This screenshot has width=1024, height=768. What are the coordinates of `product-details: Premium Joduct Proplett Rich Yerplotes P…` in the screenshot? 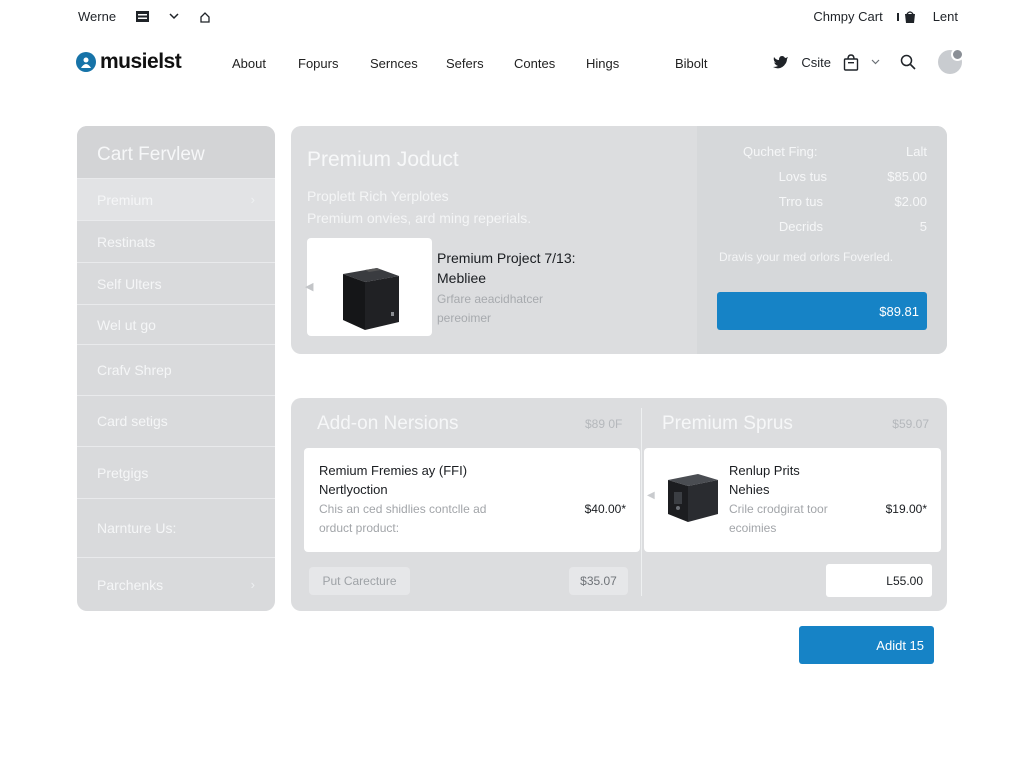 It's located at (494, 240).